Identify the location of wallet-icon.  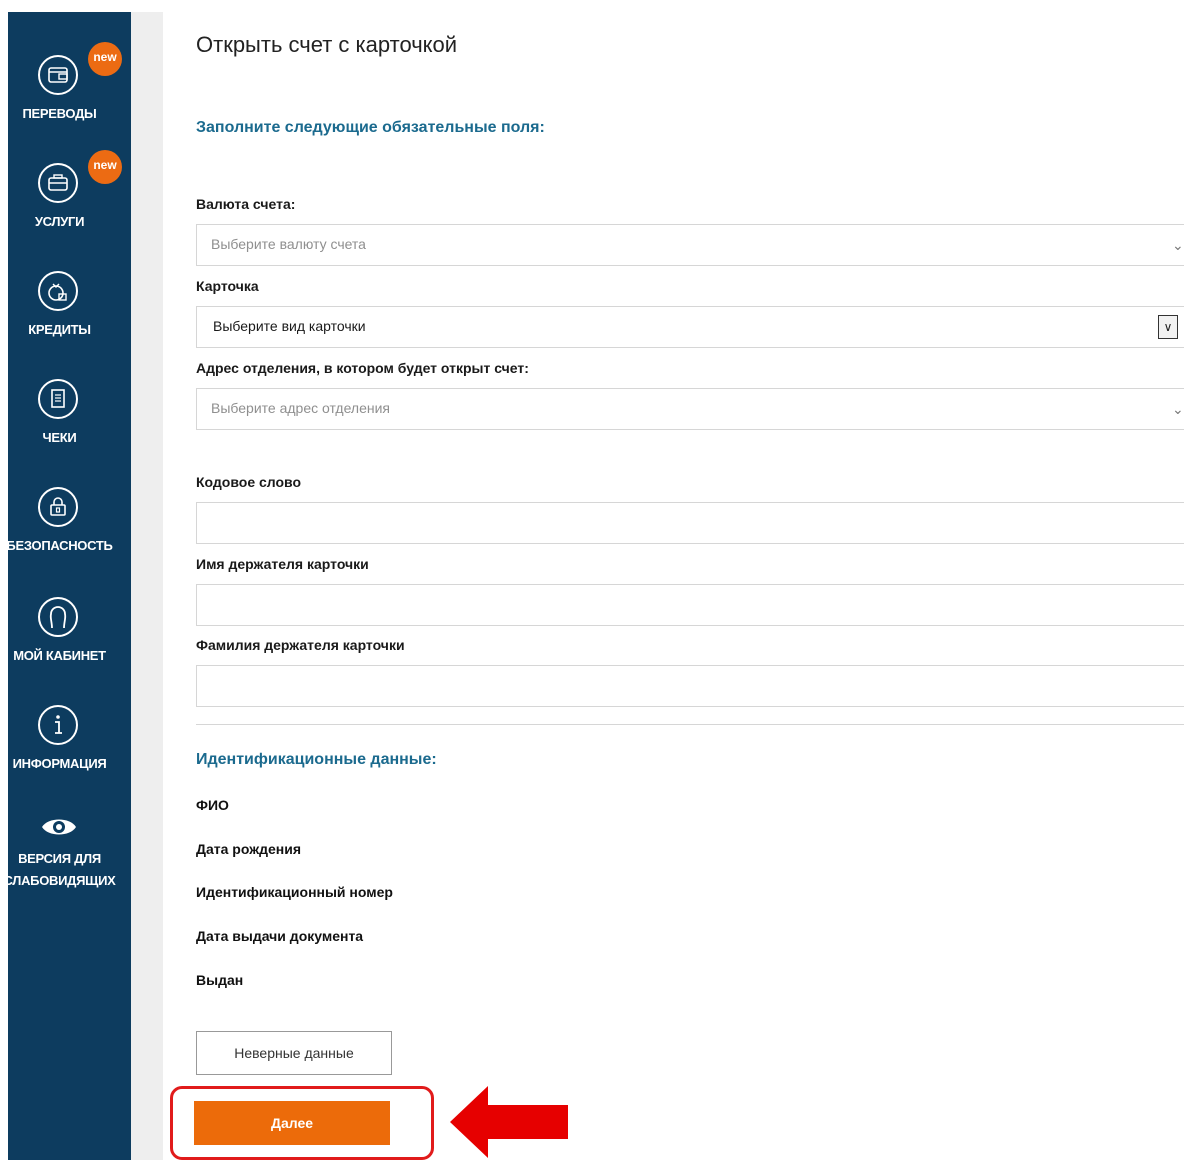
(58, 75).